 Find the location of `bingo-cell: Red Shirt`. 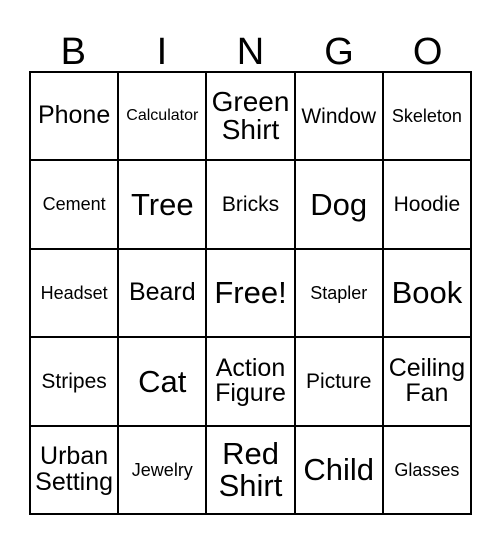

bingo-cell: Red Shirt is located at coordinates (251, 470).